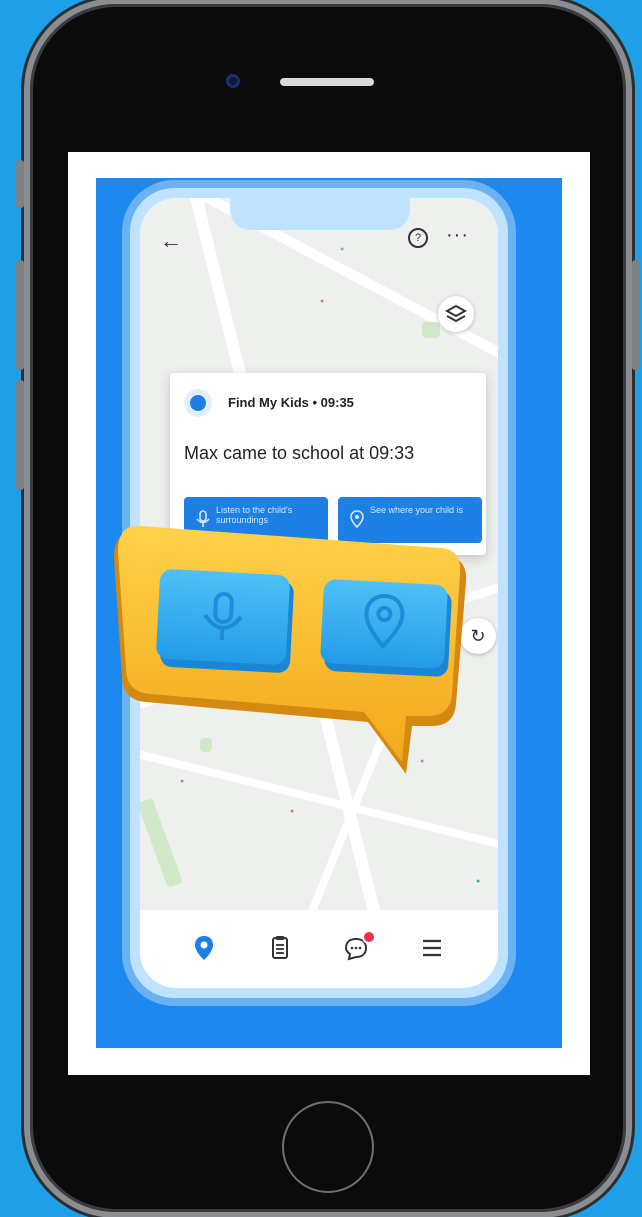  I want to click on bottom-tab-bar, so click(319, 949).